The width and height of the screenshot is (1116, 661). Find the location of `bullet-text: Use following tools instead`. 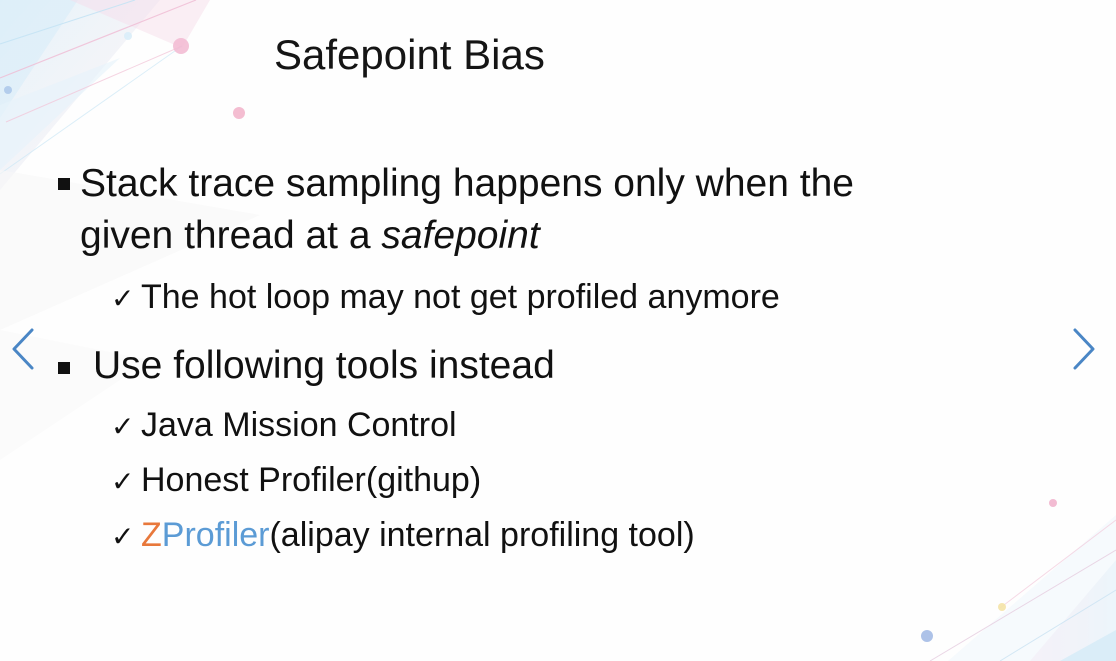

bullet-text: Use following tools instead is located at coordinates (543, 366).